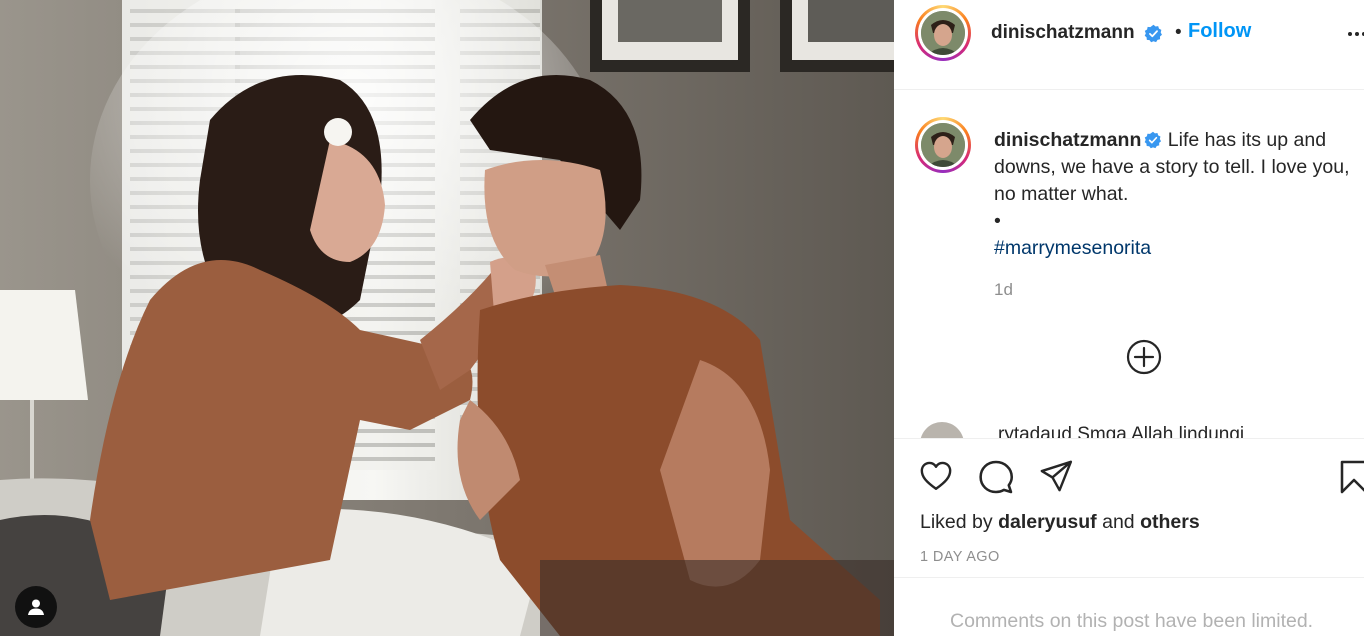 The image size is (1364, 638). Describe the element at coordinates (1144, 357) in the screenshot. I see `plus-circle-icon` at that location.